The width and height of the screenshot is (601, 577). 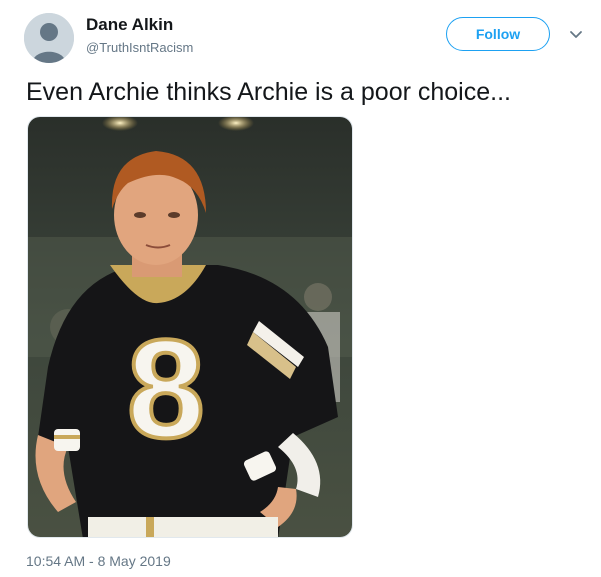 I want to click on author-handle: @TruthIsntRacism, so click(x=139, y=47).